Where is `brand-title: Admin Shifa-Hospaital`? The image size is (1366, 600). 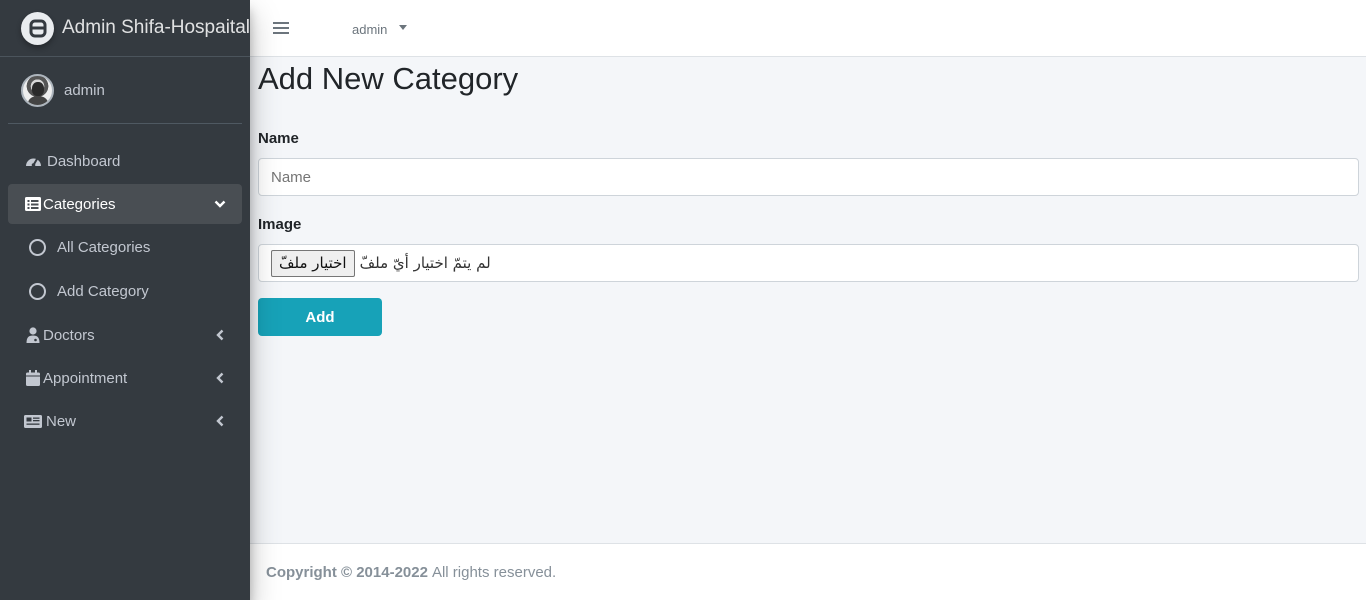
brand-title: Admin Shifa-Hospaital is located at coordinates (156, 27).